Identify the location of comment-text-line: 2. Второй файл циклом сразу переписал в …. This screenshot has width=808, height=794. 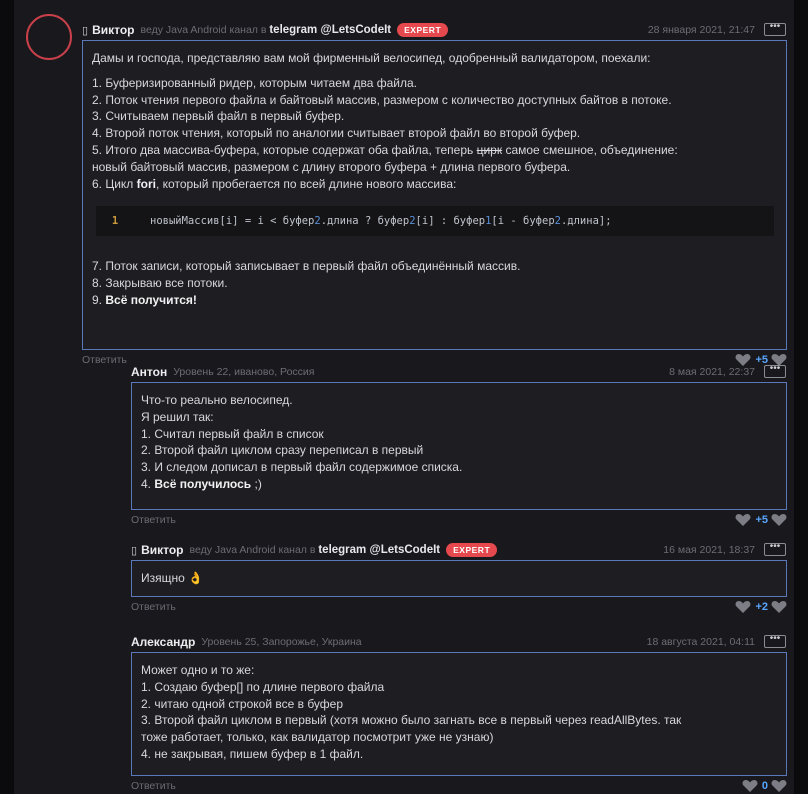
(282, 450).